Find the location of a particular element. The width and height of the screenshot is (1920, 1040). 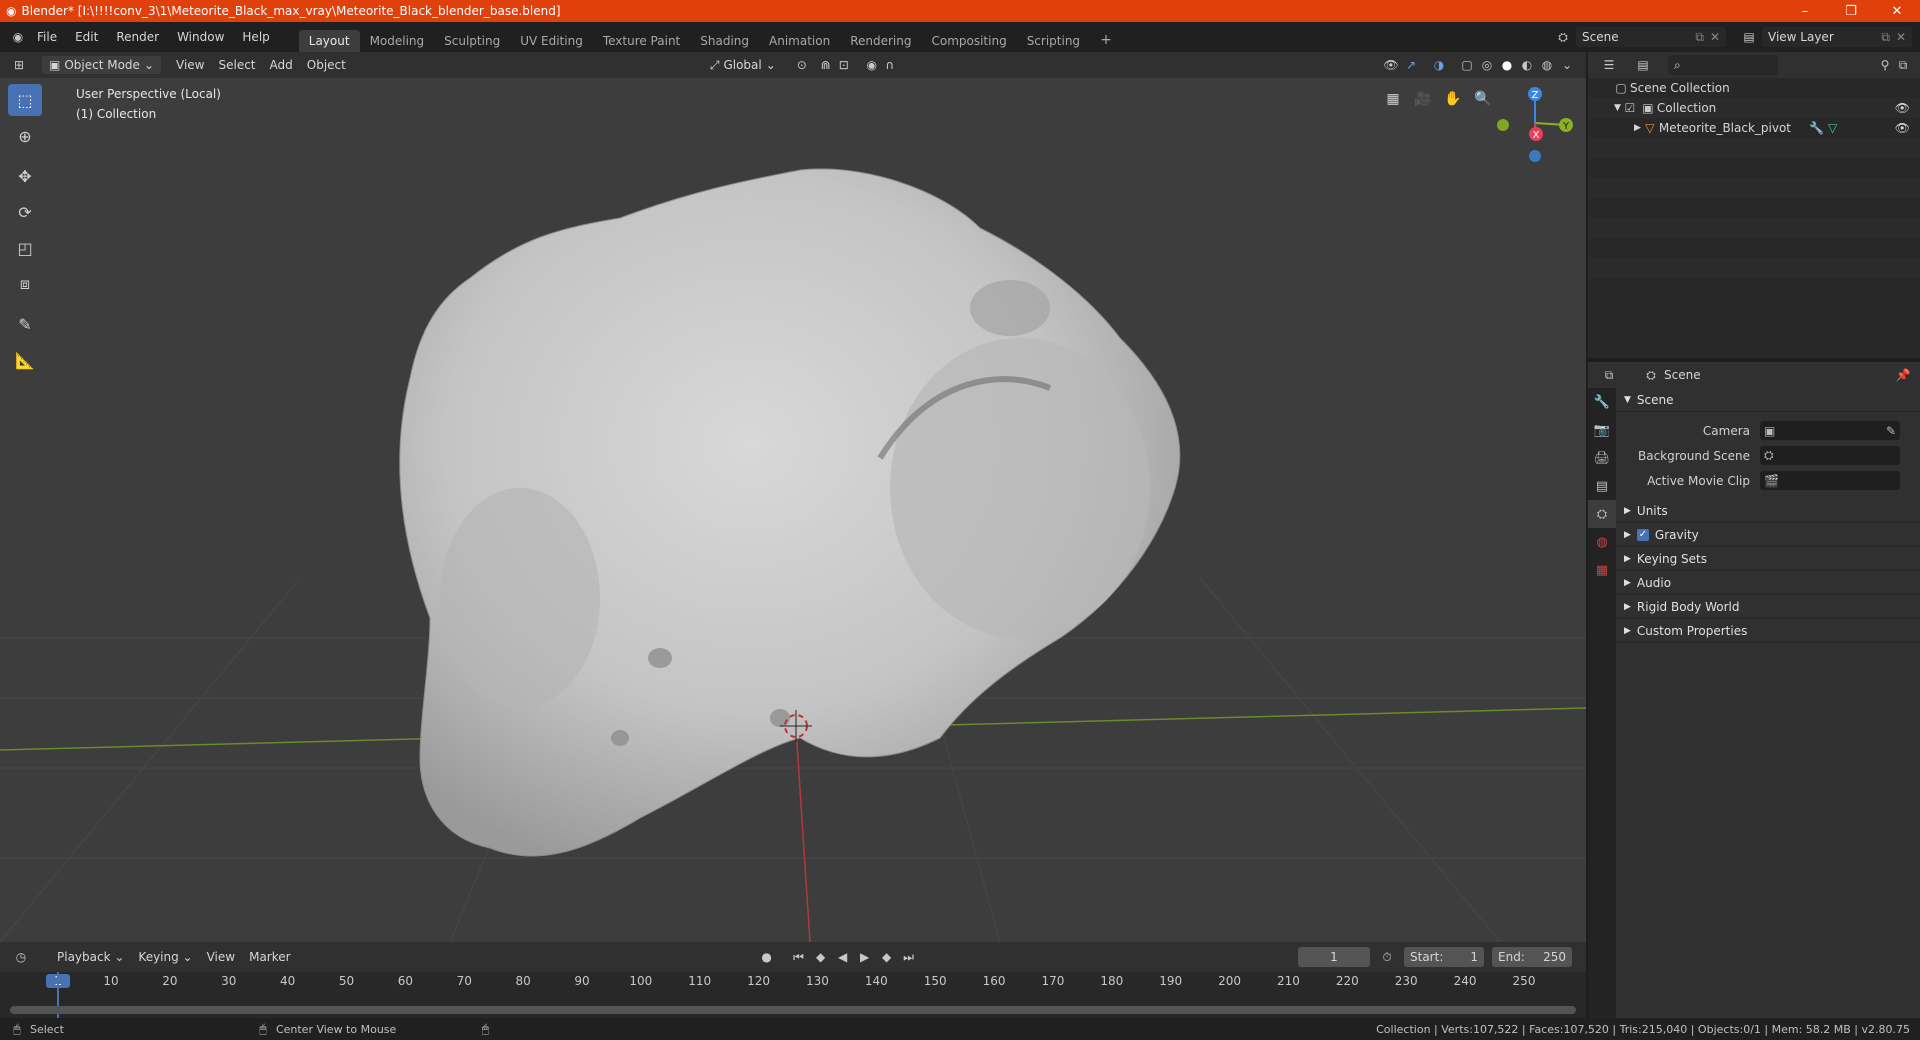

shading-options-icon: ⌄ is located at coordinates (1567, 65).